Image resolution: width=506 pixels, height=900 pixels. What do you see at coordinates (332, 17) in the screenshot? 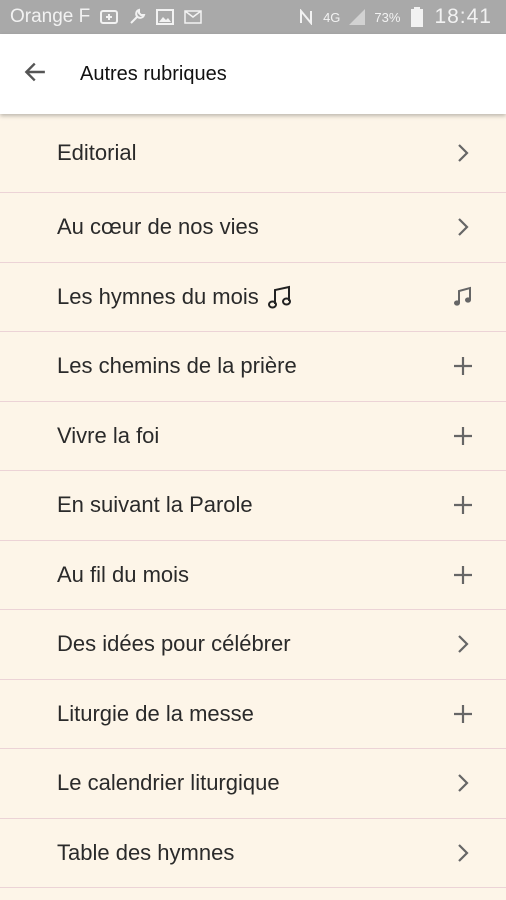
I see `network-type: 4G` at bounding box center [332, 17].